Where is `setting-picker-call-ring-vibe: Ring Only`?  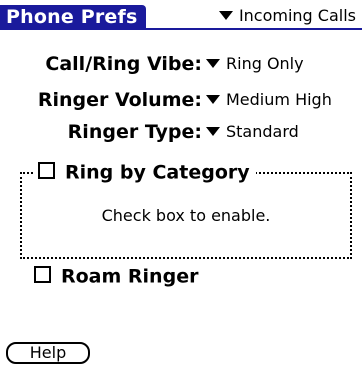
setting-picker-call-ring-vibe: Ring Only is located at coordinates (255, 64).